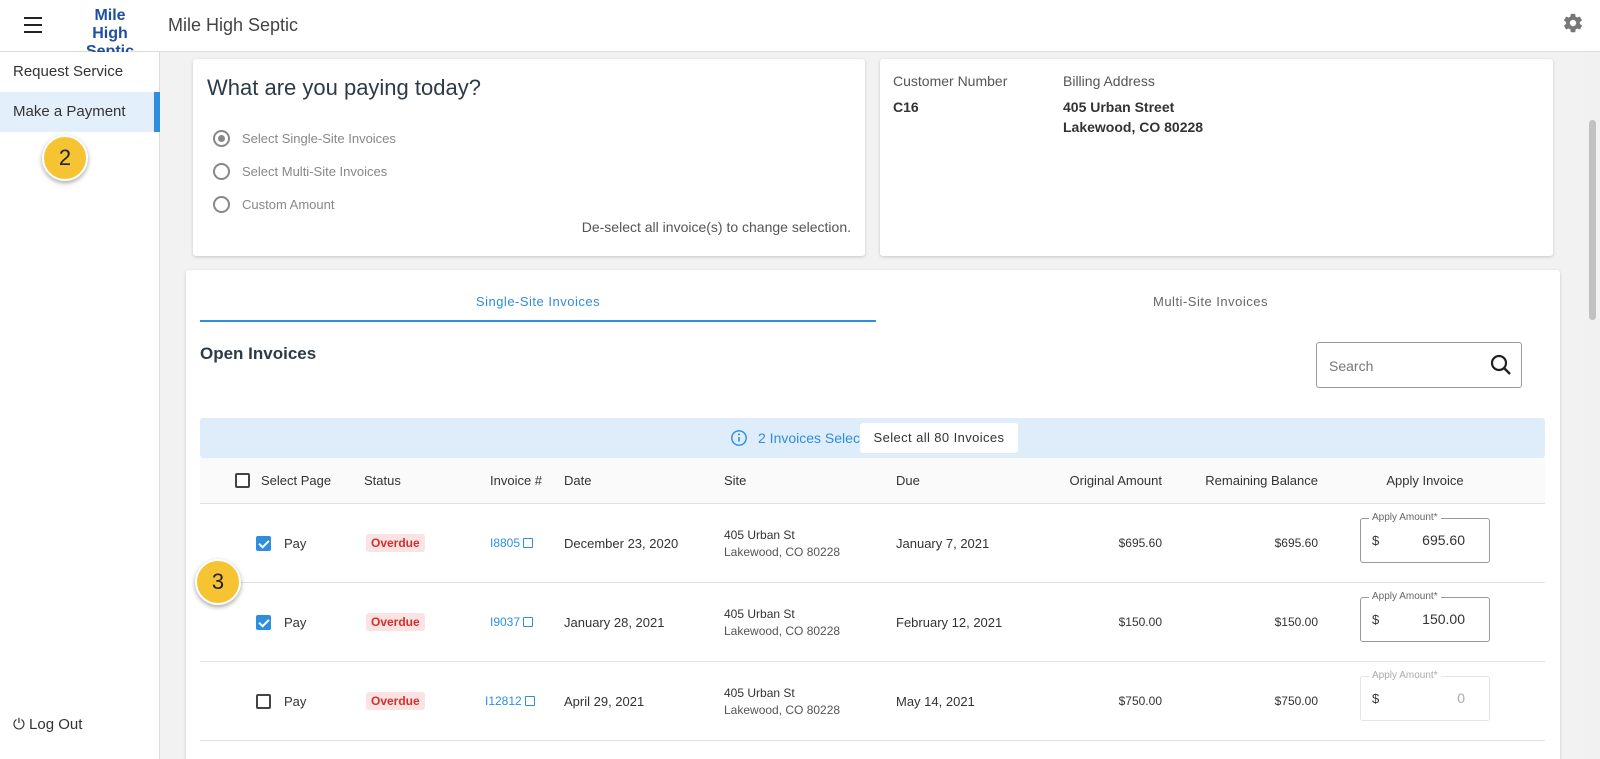 This screenshot has height=759, width=1600. What do you see at coordinates (949, 622) in the screenshot?
I see `invoice-due: February 12, 2021` at bounding box center [949, 622].